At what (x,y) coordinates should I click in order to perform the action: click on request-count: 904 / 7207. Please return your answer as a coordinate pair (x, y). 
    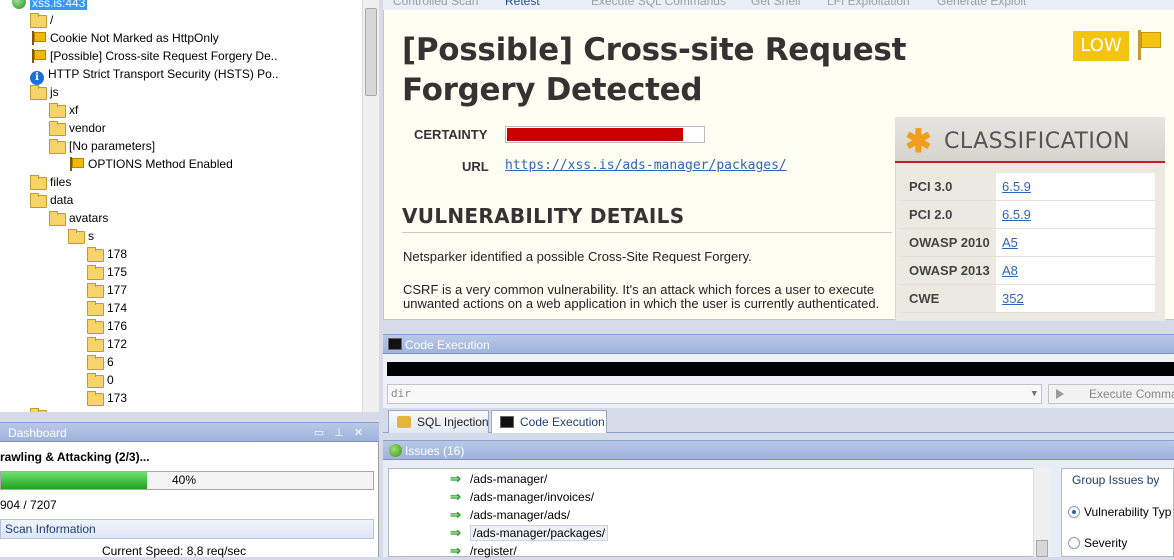
    Looking at the image, I should click on (28, 505).